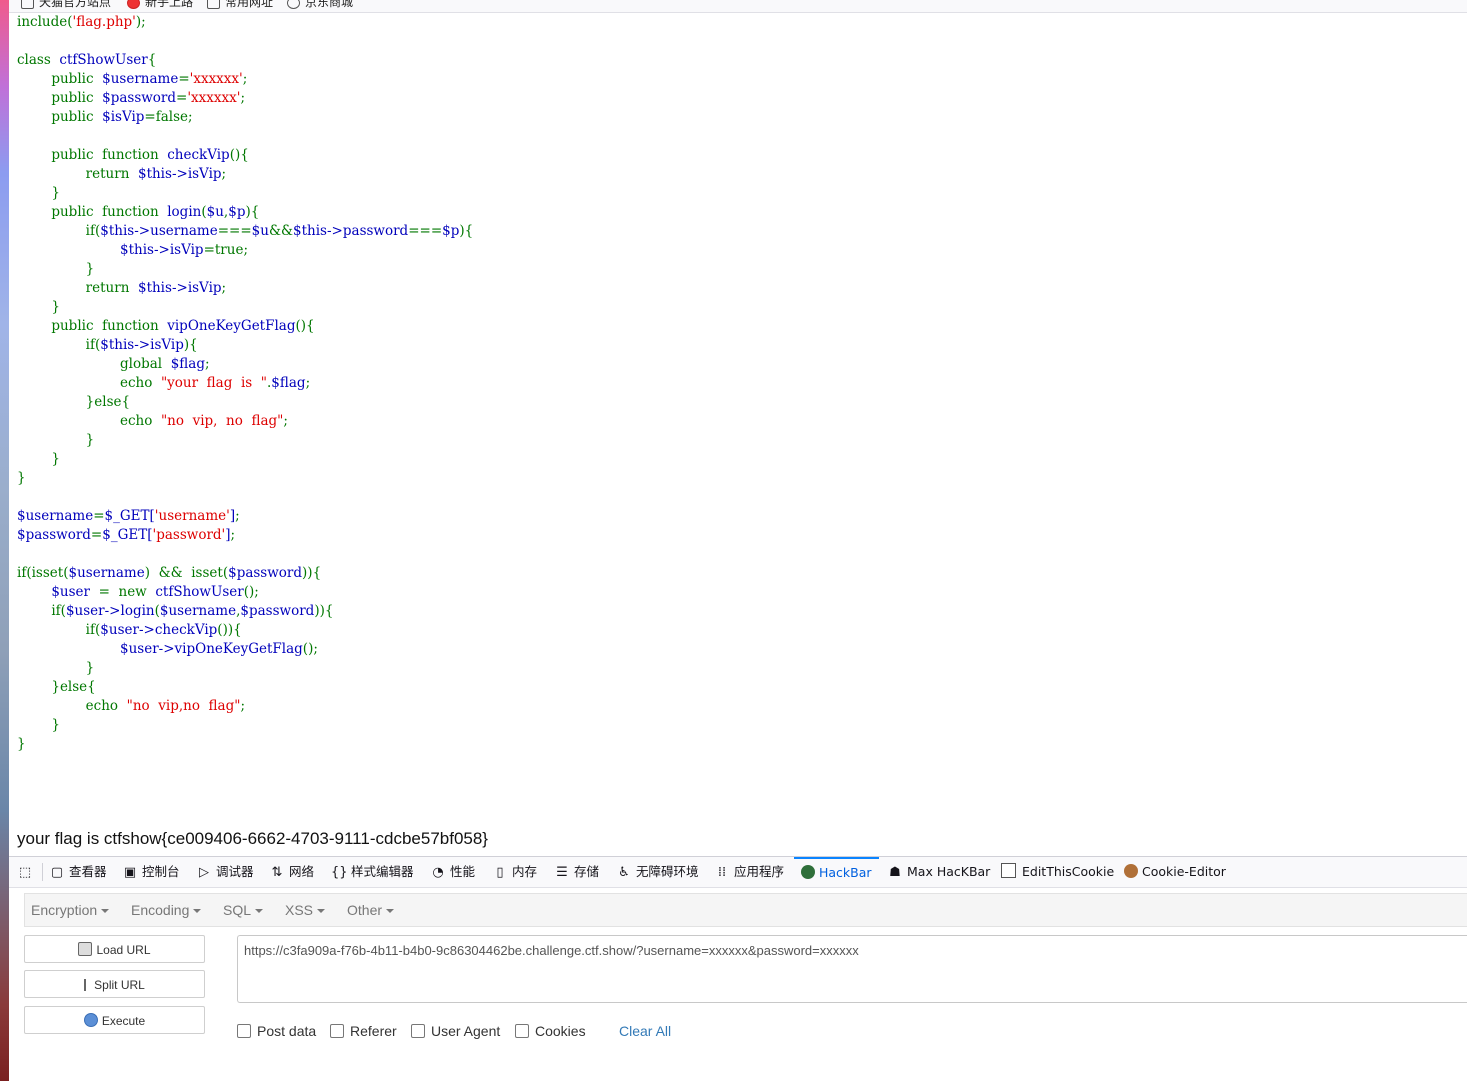 This screenshot has width=1467, height=1082. I want to click on memory-icon: ▯, so click(500, 872).